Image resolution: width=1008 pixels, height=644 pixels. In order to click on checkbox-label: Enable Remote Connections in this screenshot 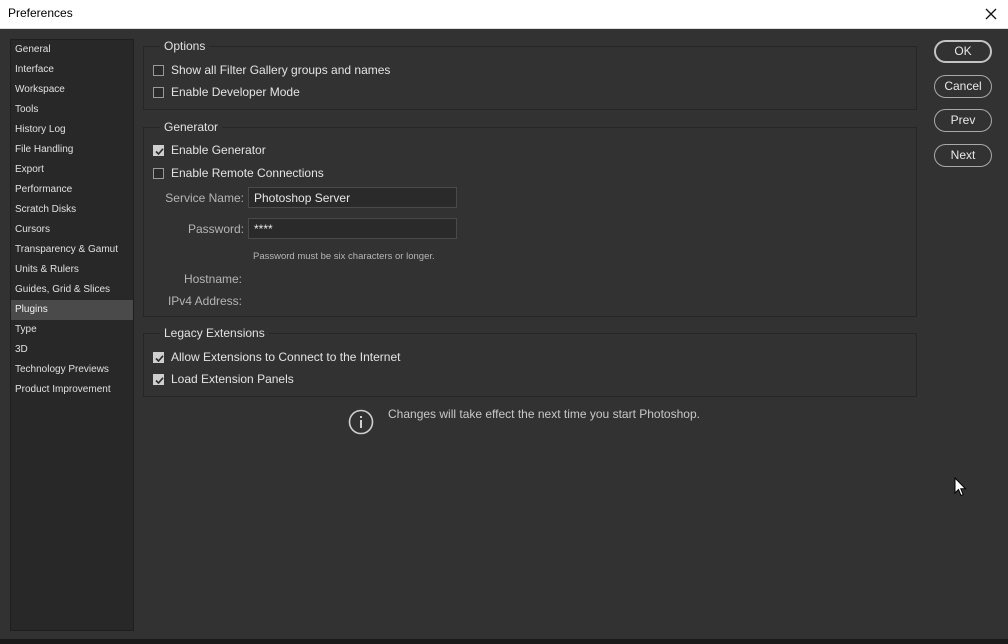, I will do `click(247, 173)`.